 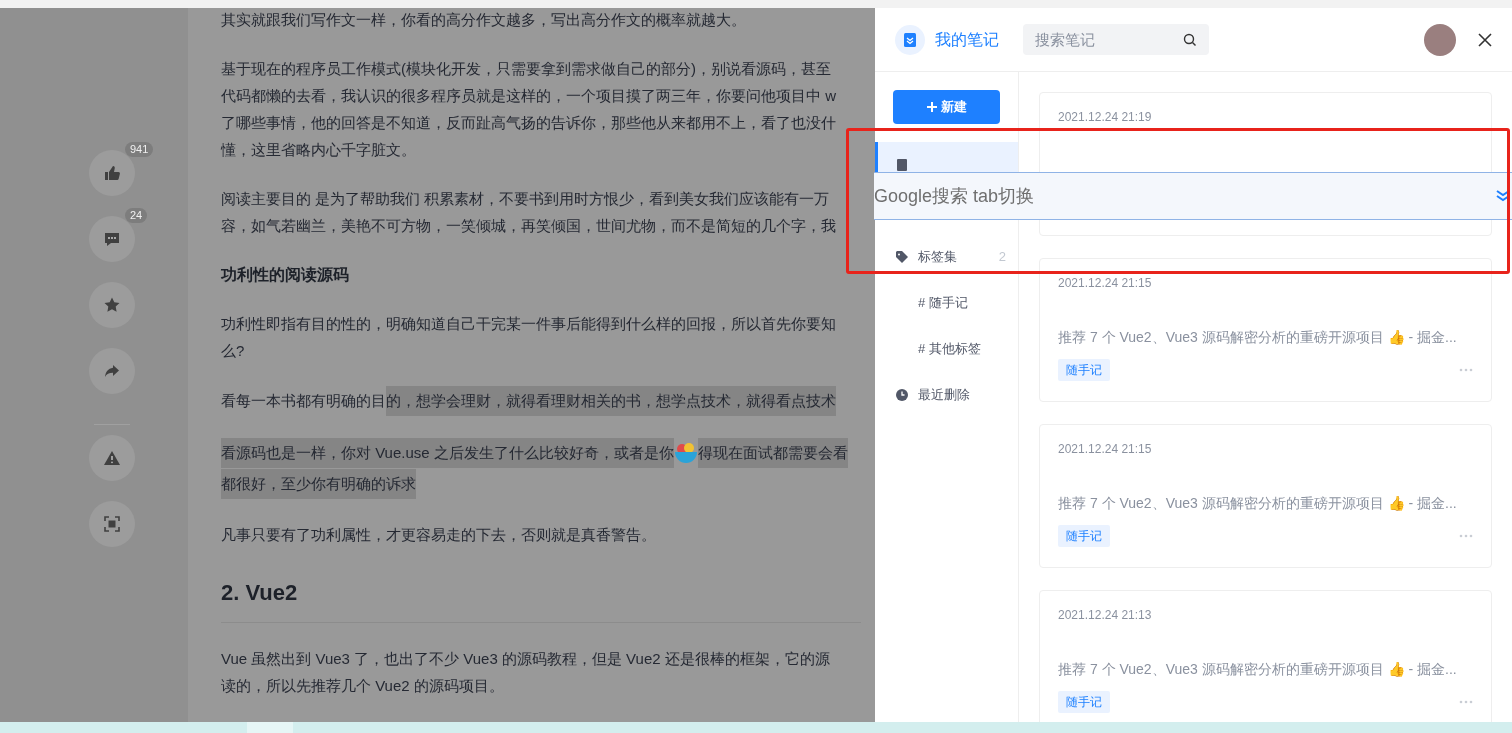 What do you see at coordinates (362, 686) in the screenshot?
I see `text-line: 读的，所以先推荐几个 Vue2 的源码项目。` at bounding box center [362, 686].